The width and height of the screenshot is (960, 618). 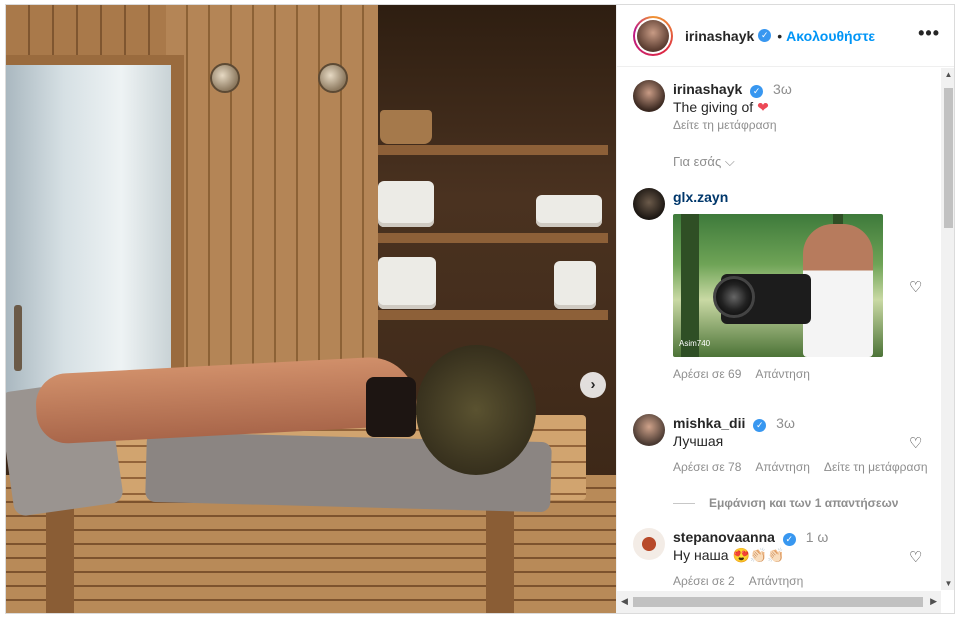 I want to click on horizontal-scrollbar: ◀ ▶, so click(x=779, y=602).